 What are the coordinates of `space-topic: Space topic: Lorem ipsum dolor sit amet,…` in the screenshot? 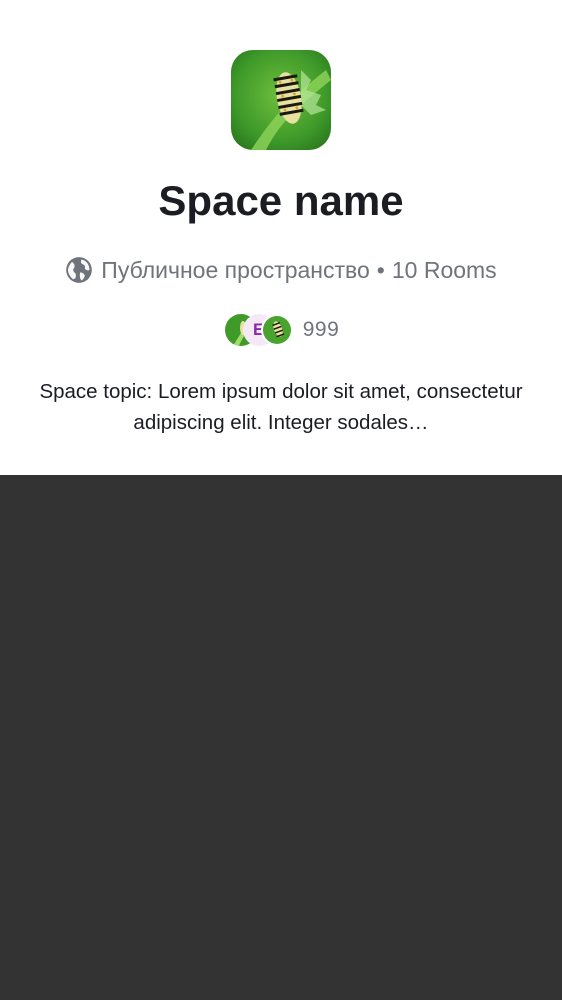 It's located at (281, 407).